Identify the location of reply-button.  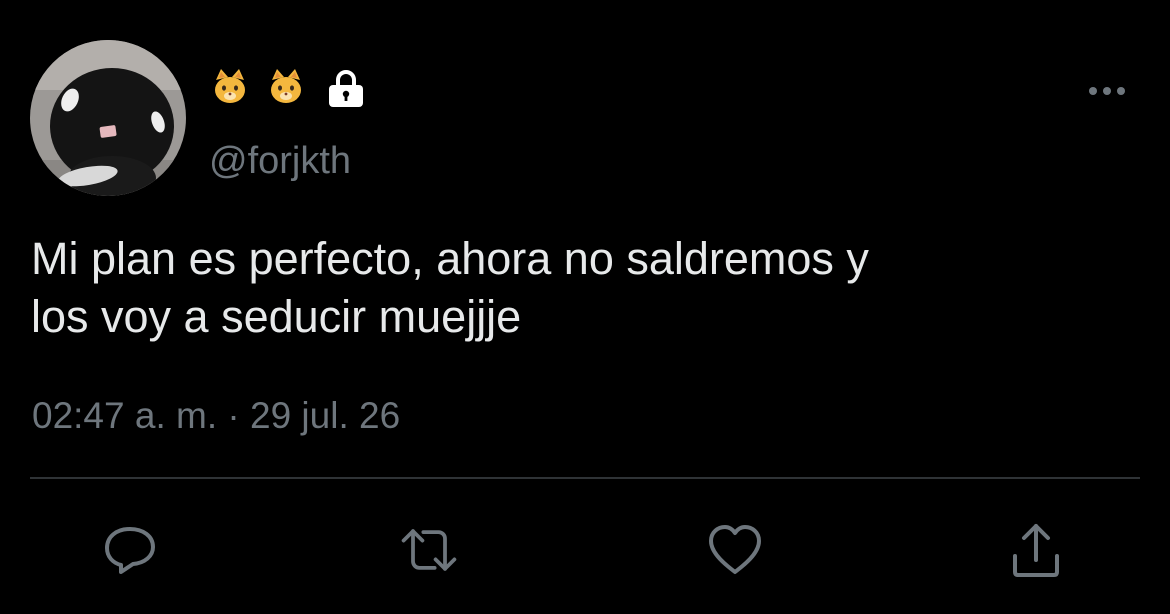
(130, 550).